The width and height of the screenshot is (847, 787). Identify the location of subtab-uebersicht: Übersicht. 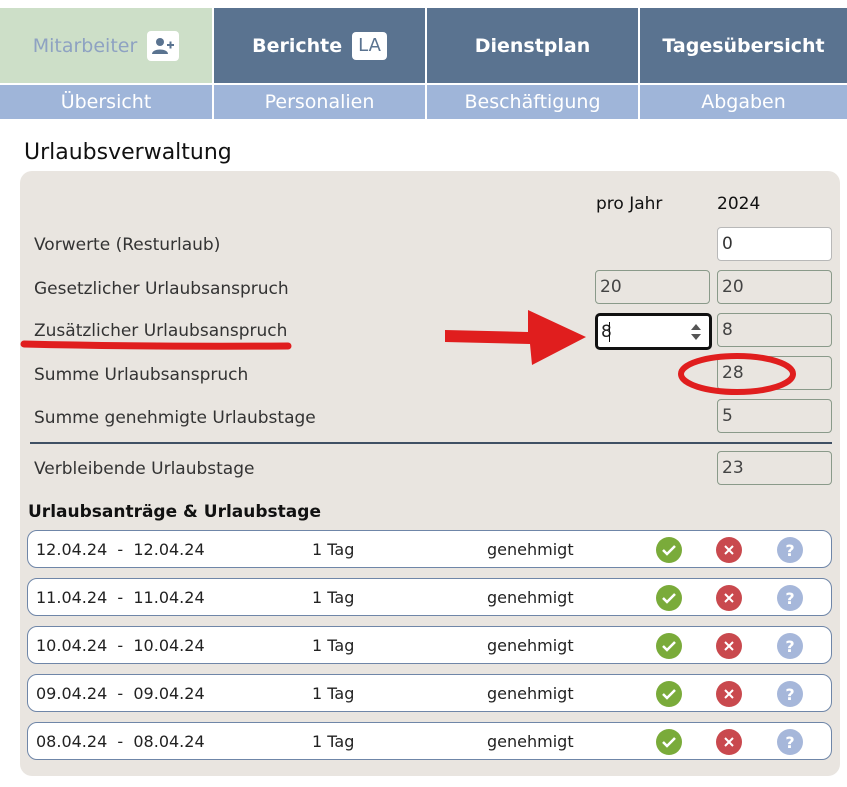
(107, 101).